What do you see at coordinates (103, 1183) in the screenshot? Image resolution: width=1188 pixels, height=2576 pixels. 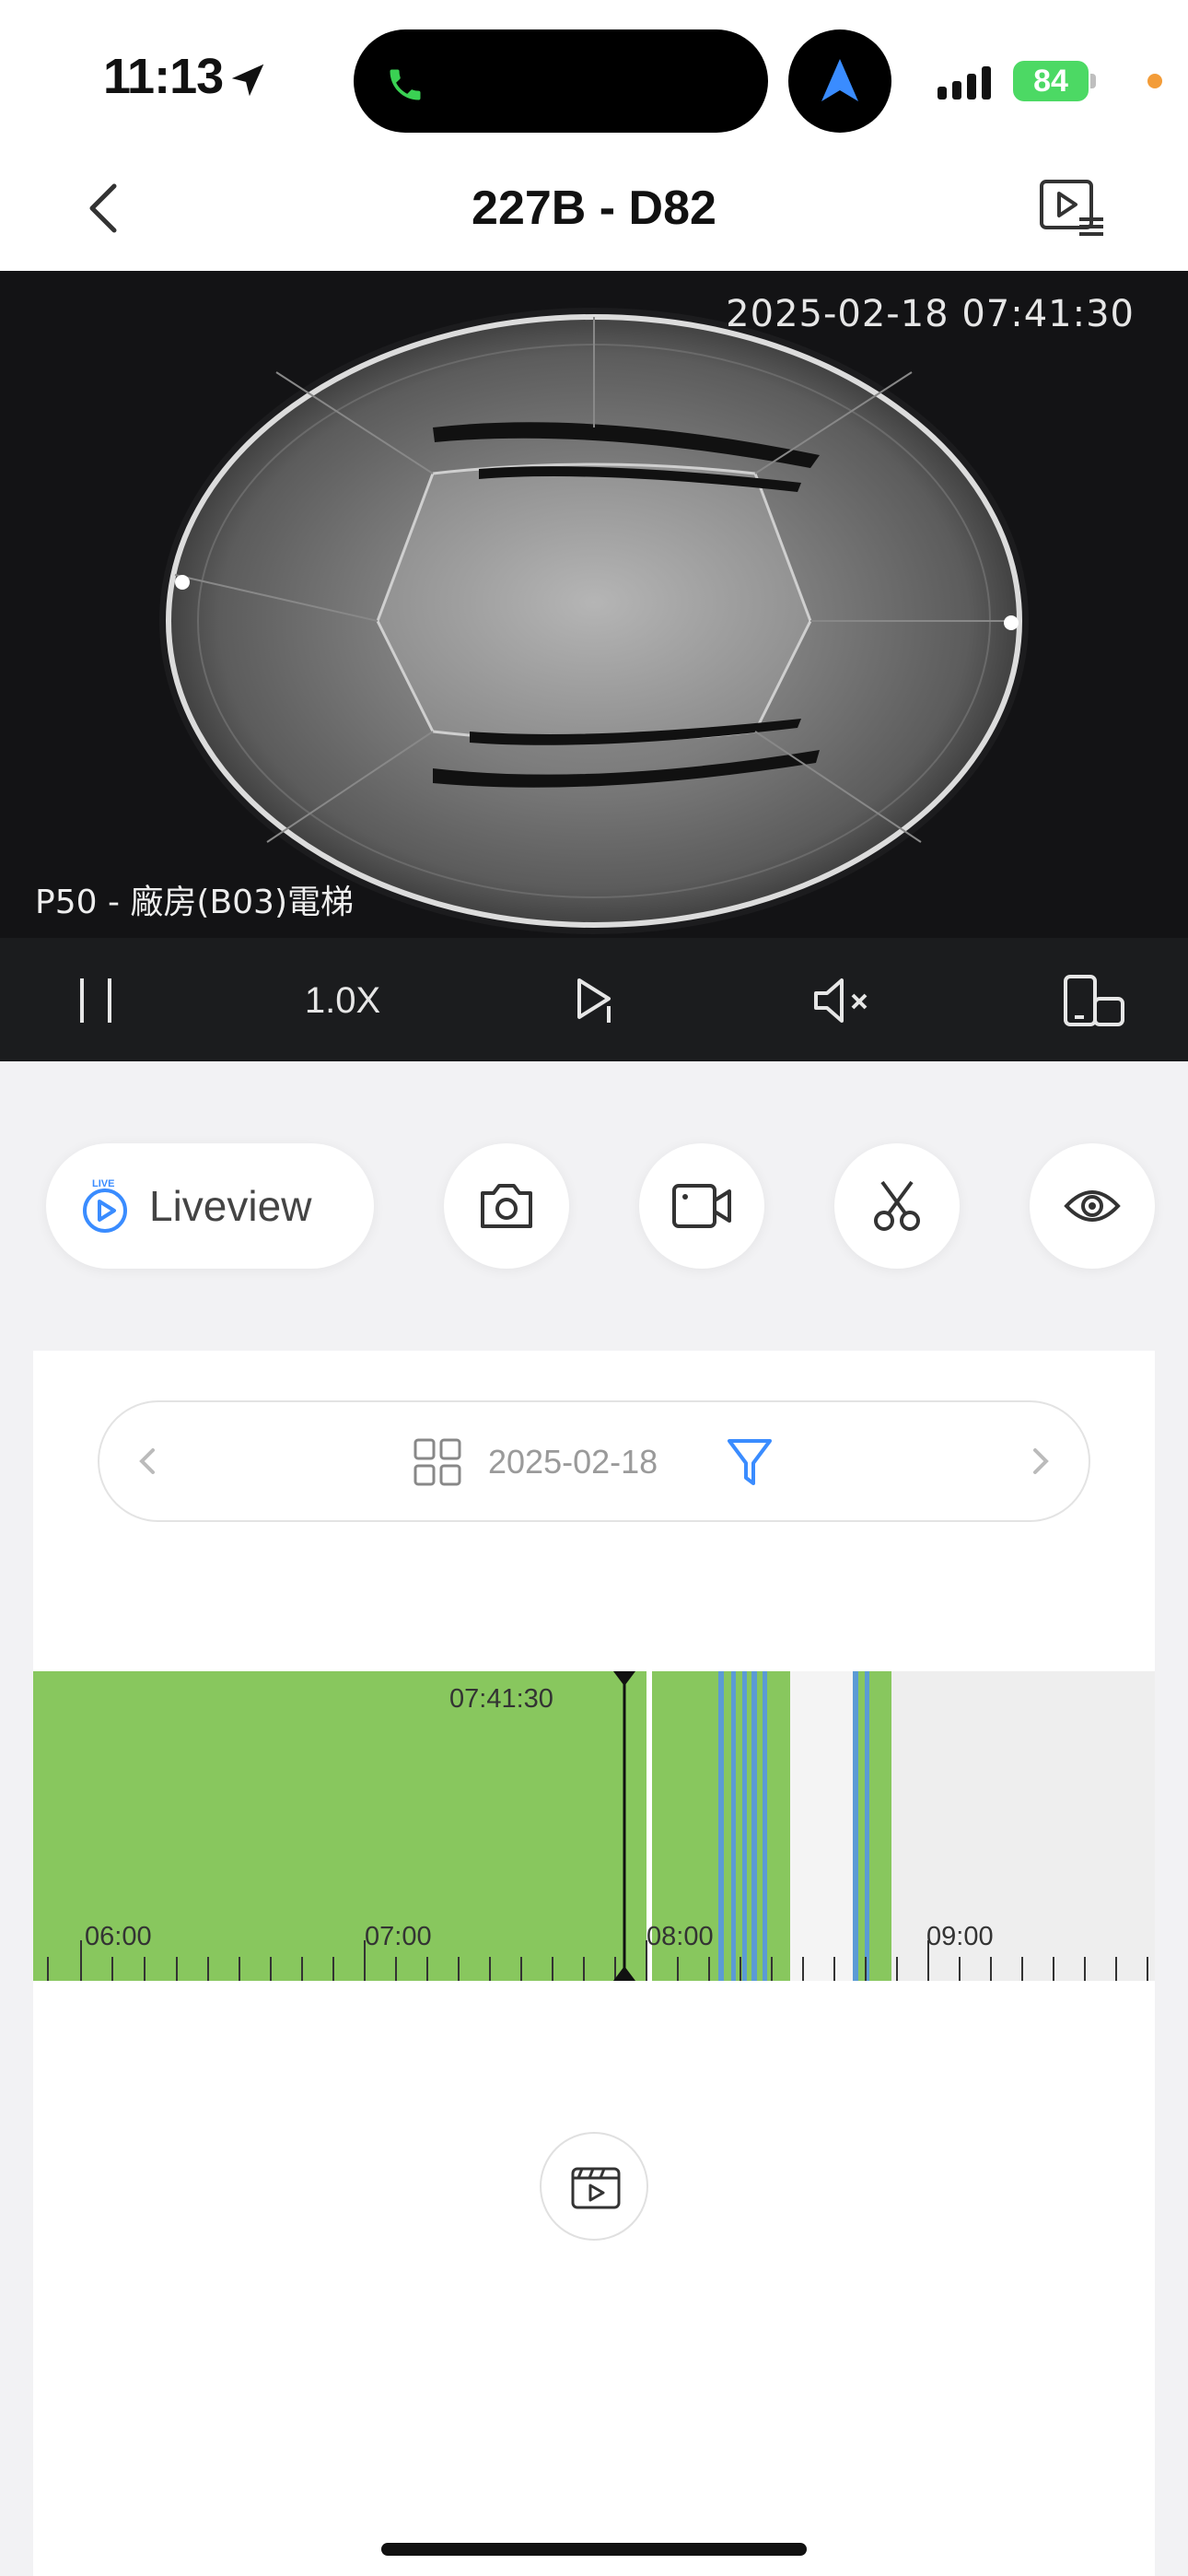 I see `live-badge: LIVE` at bounding box center [103, 1183].